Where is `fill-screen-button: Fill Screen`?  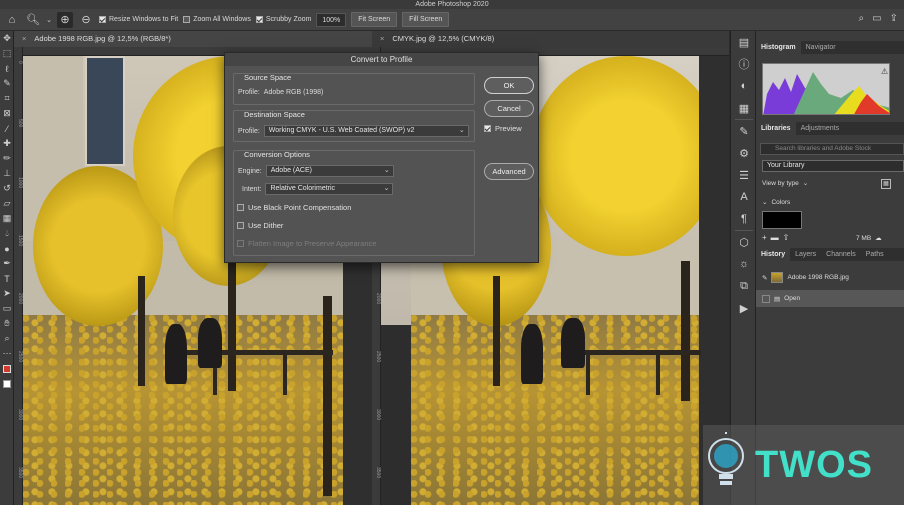
fill-screen-button: Fill Screen is located at coordinates (426, 19).